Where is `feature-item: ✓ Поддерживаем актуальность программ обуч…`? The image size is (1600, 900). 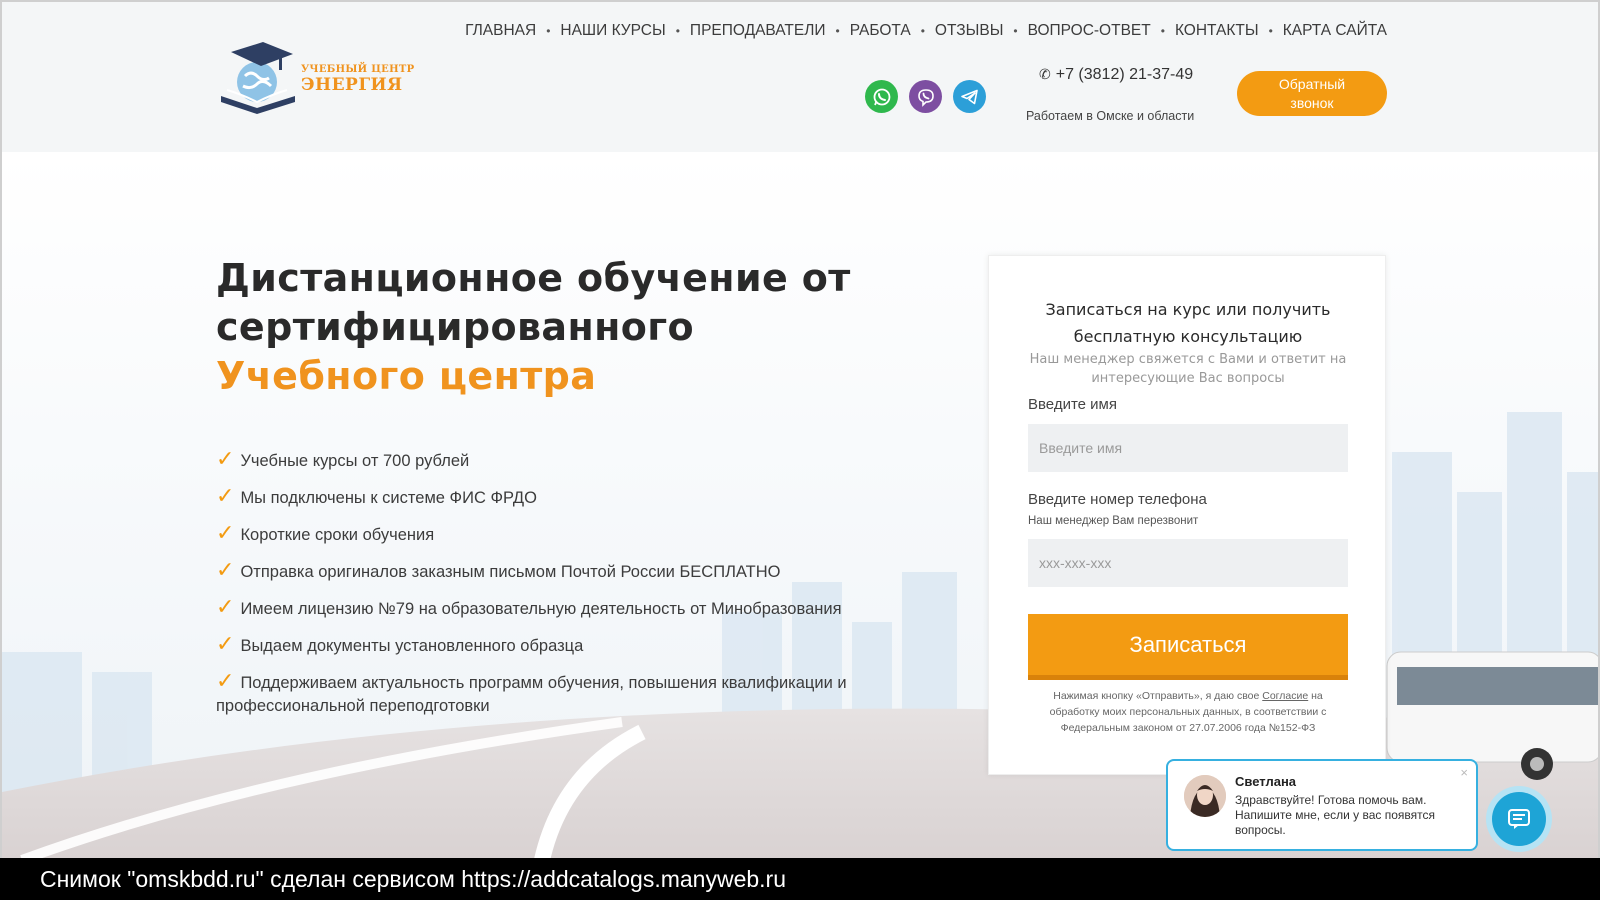 feature-item: ✓ Поддерживаем актуальность программ обуч… is located at coordinates (531, 692).